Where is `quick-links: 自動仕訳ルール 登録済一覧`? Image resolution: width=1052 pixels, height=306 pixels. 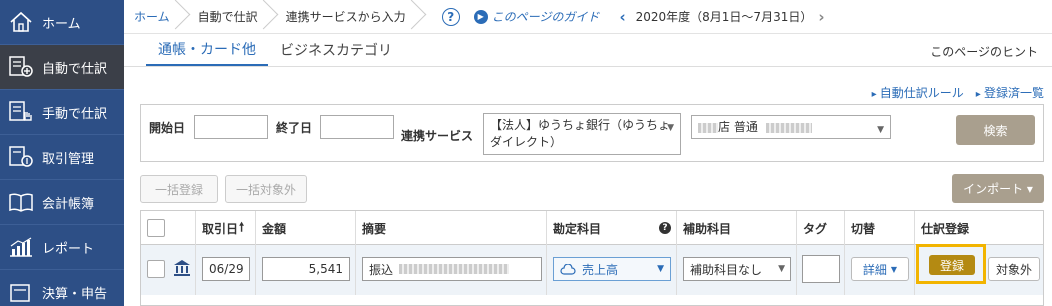
quick-links: 自動仕訳ルール 登録済一覧 is located at coordinates (958, 92).